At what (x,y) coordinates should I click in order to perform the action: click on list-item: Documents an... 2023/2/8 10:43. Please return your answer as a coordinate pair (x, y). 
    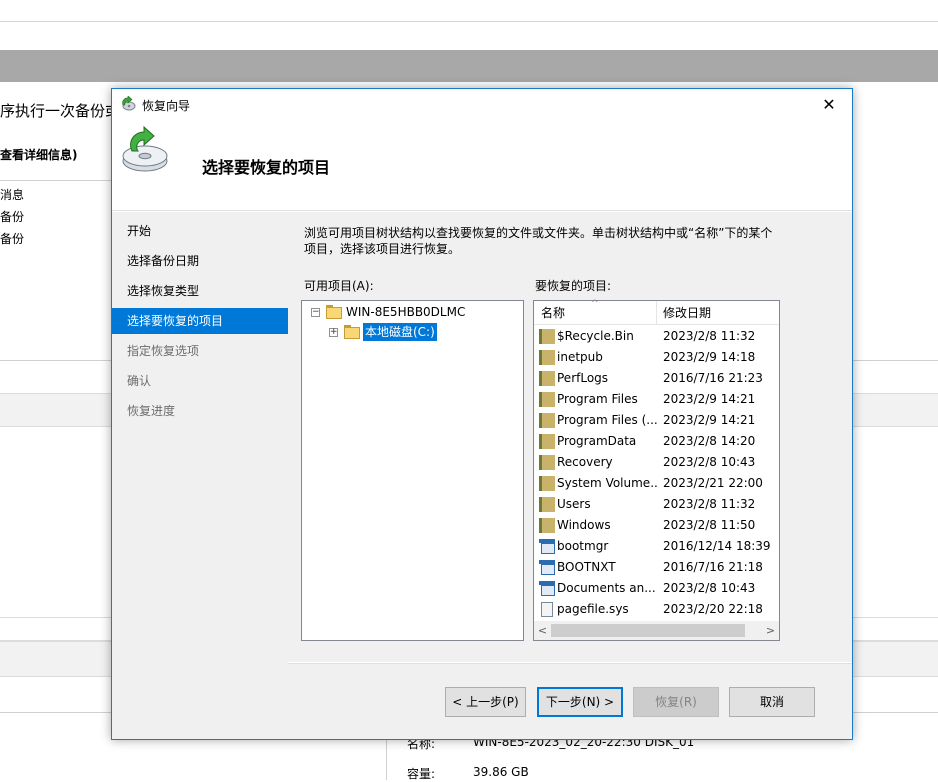
    Looking at the image, I should click on (656, 588).